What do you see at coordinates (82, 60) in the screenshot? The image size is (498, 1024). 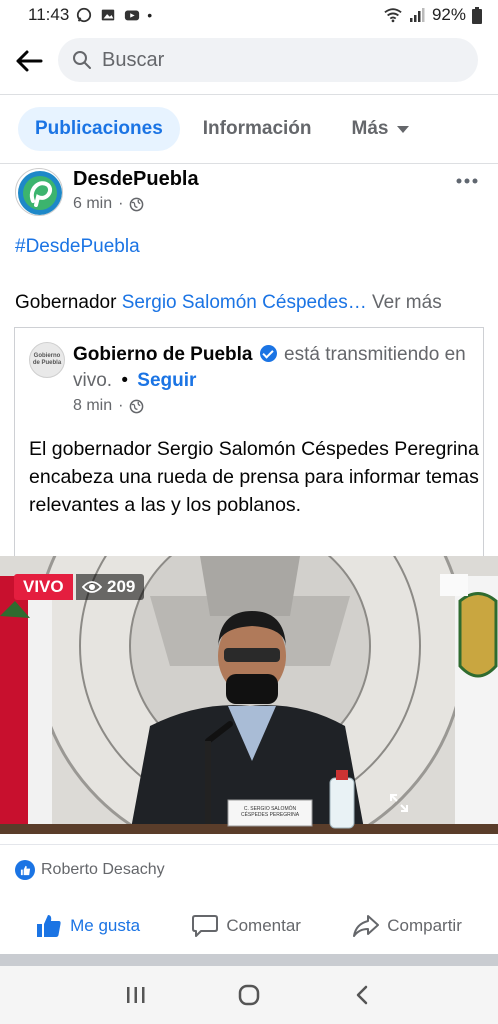 I see `search-icon` at bounding box center [82, 60].